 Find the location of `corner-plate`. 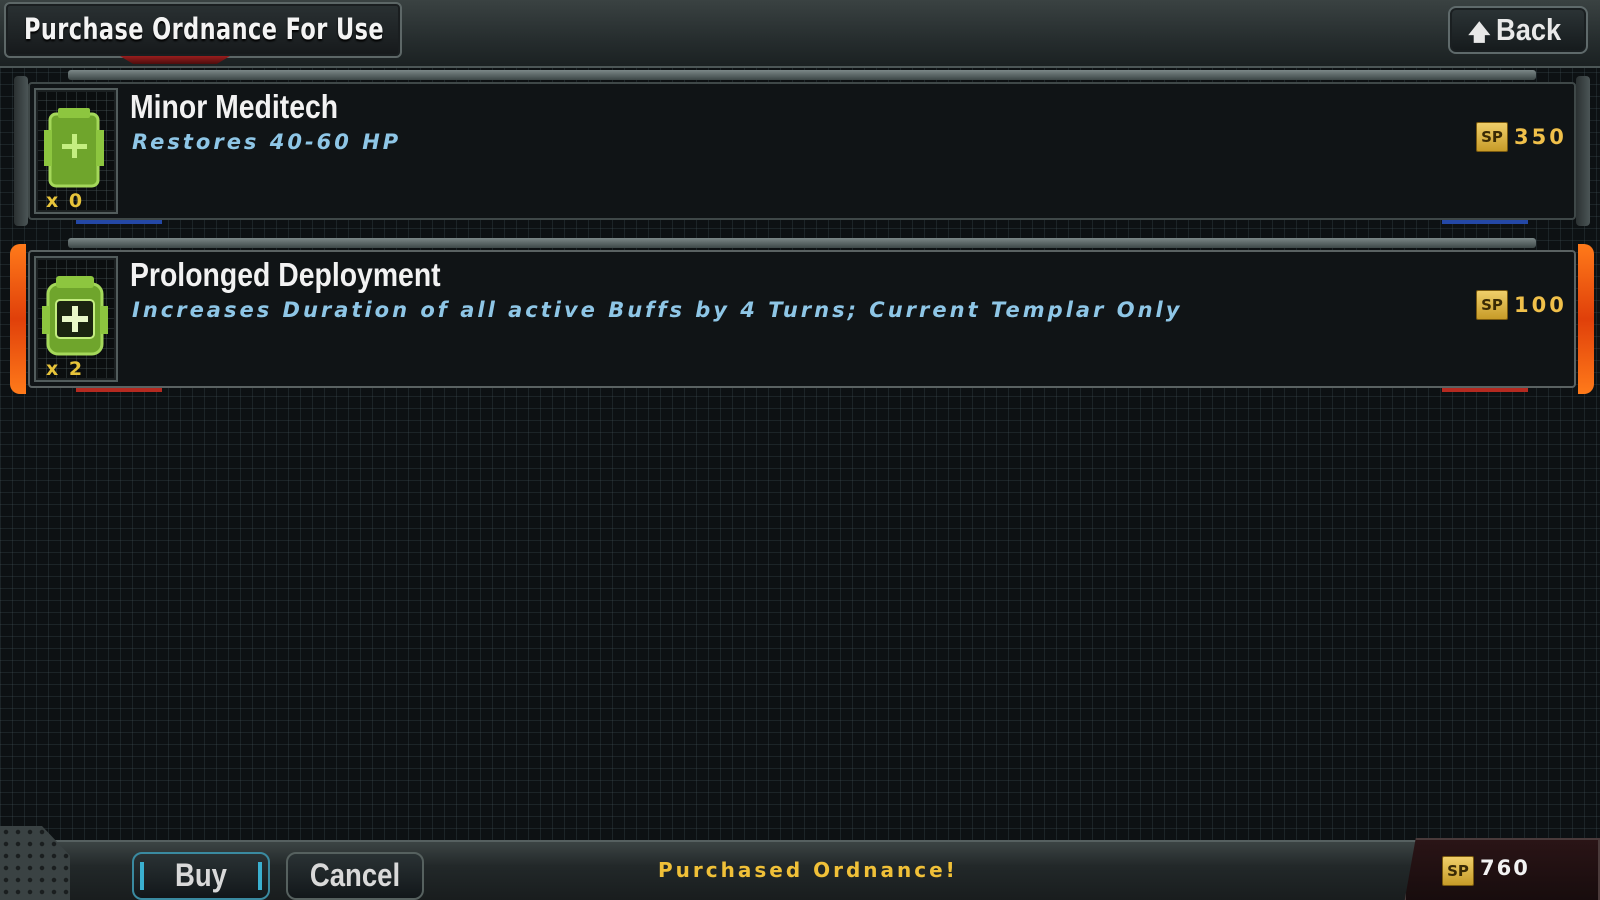

corner-plate is located at coordinates (35, 863).